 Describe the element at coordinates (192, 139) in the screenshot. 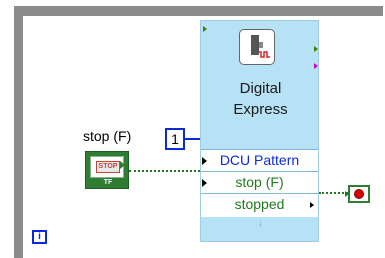

I see `numeric-wire` at that location.